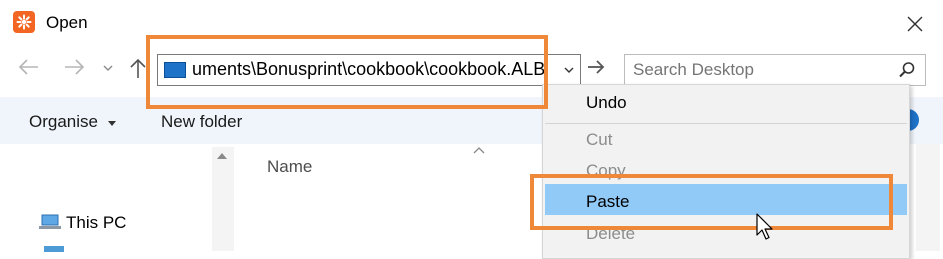 This screenshot has height=259, width=943. I want to click on search-box, so click(775, 70).